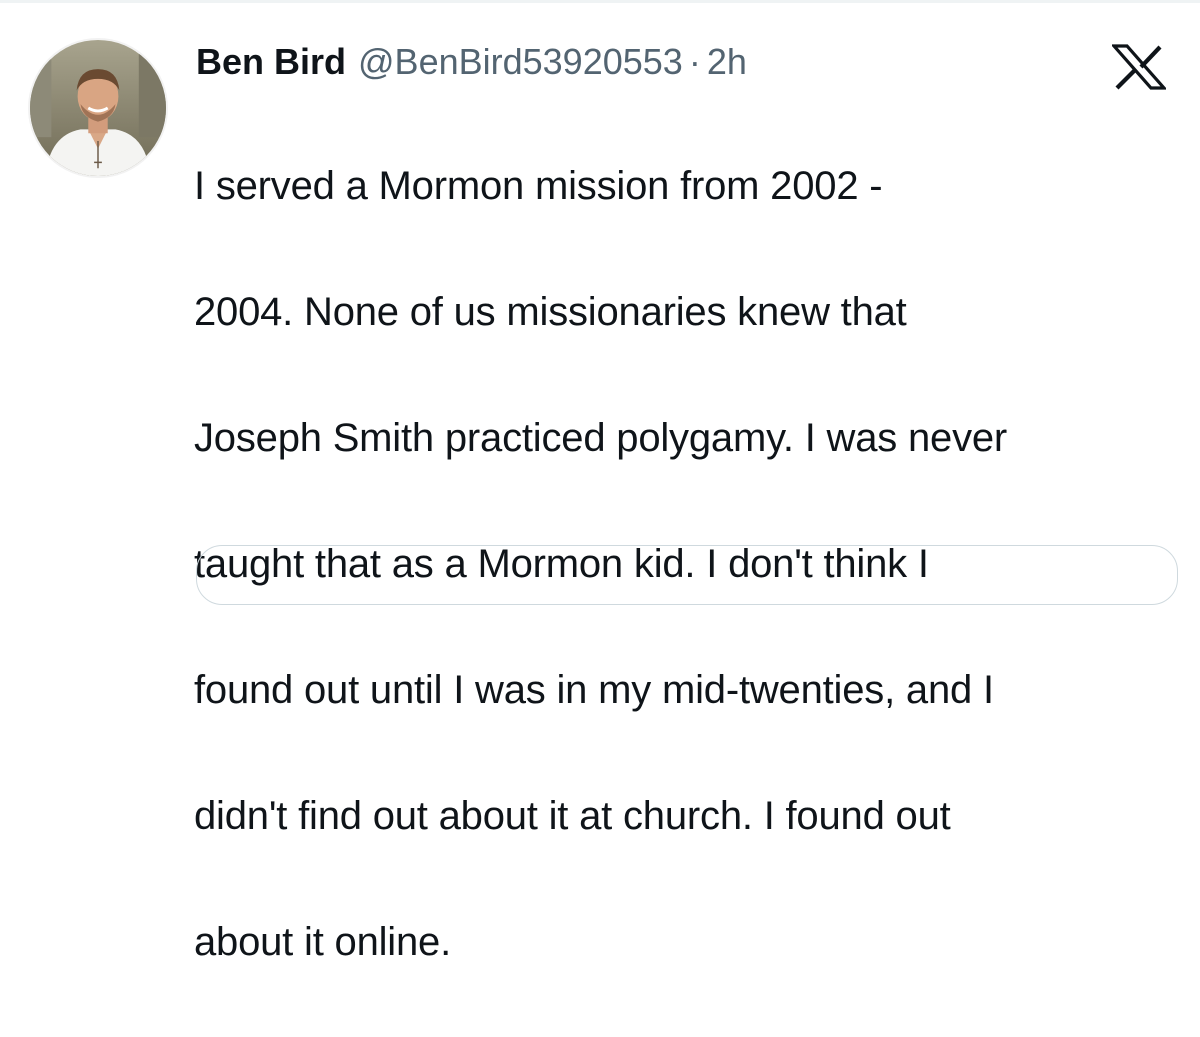  Describe the element at coordinates (520, 62) in the screenshot. I see `author-handle: @BenBird53920553` at that location.